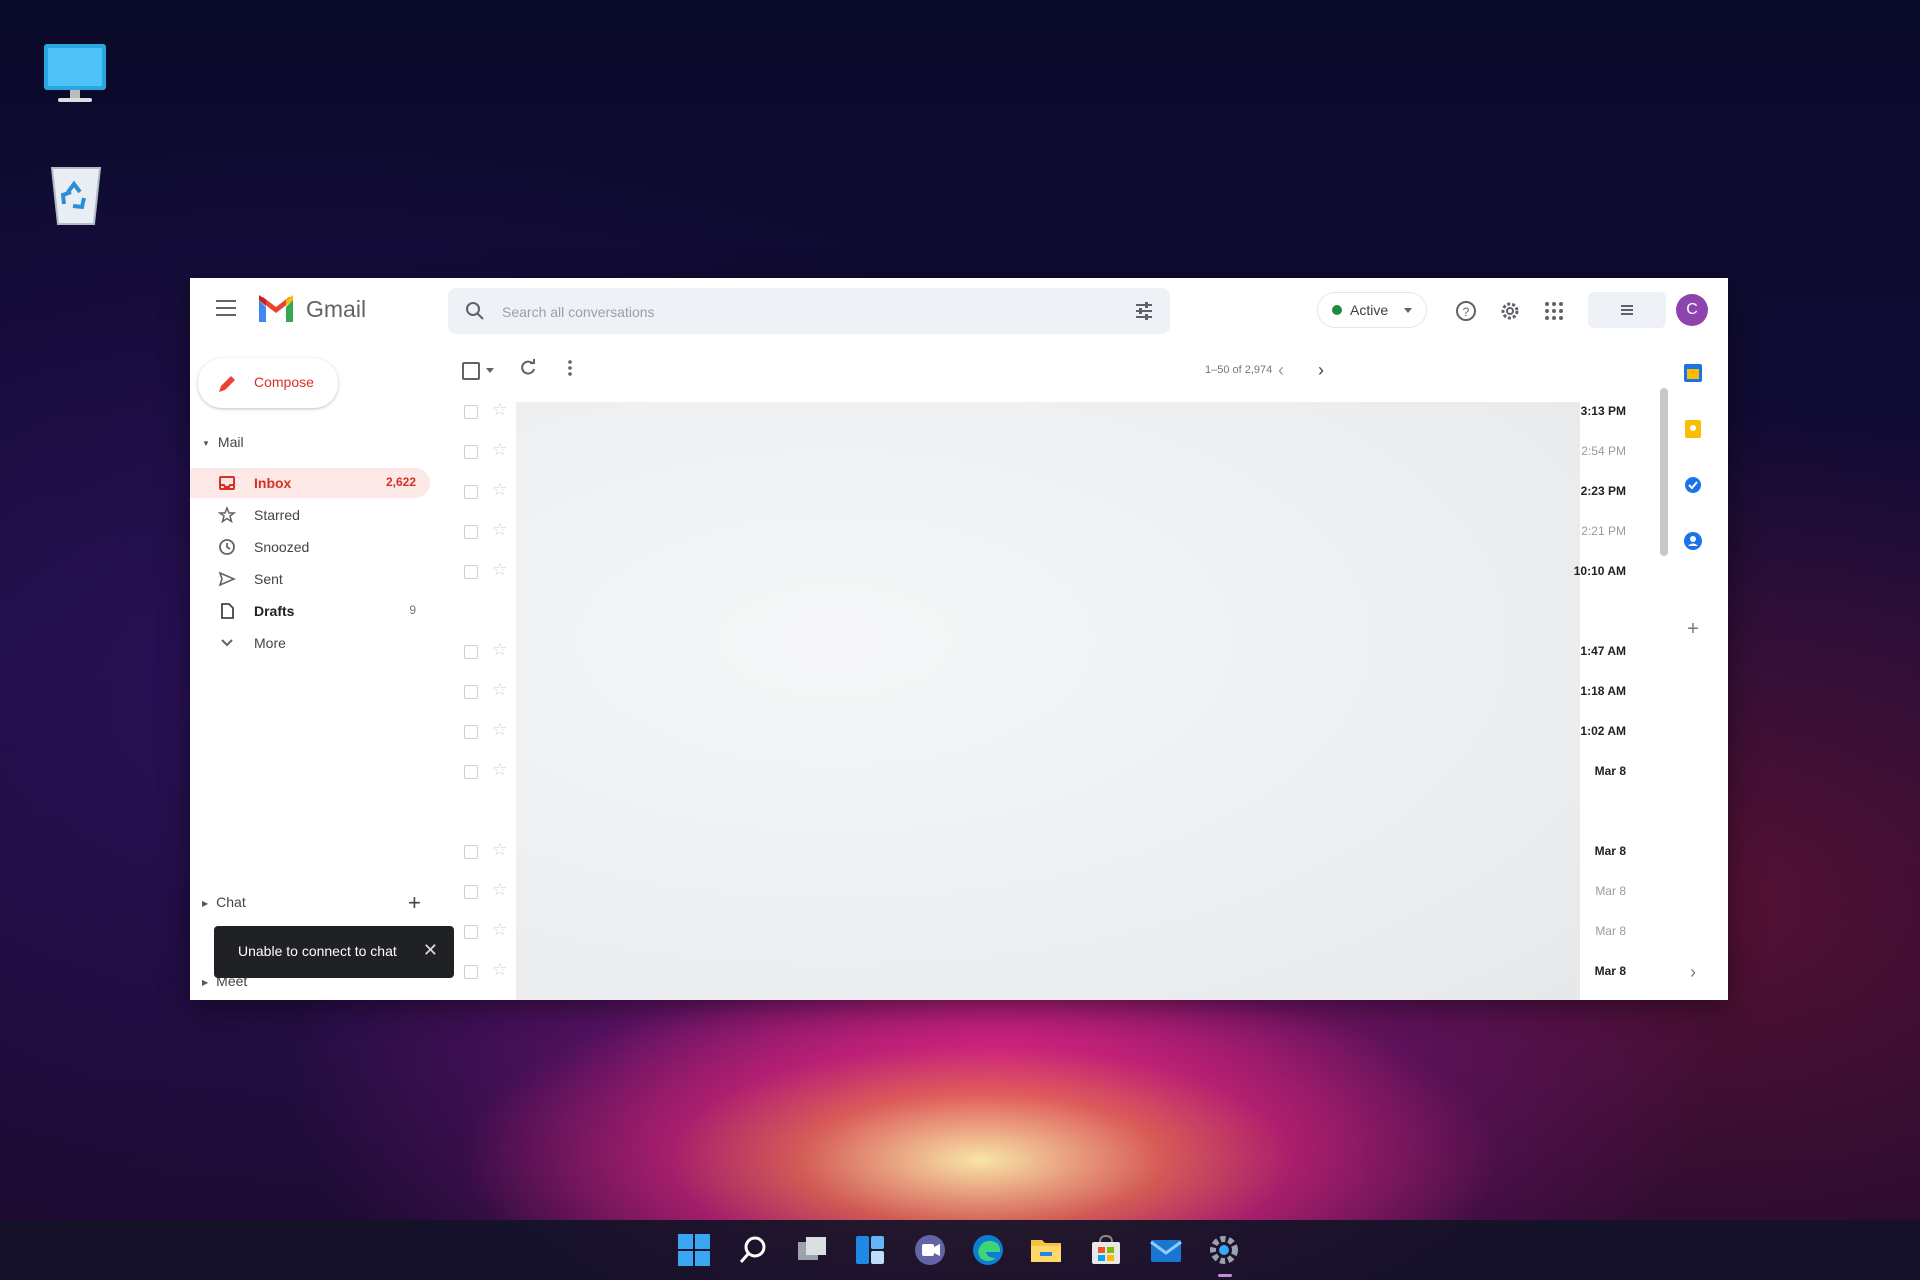 The image size is (1920, 1280). I want to click on close-icon: ✕, so click(430, 950).